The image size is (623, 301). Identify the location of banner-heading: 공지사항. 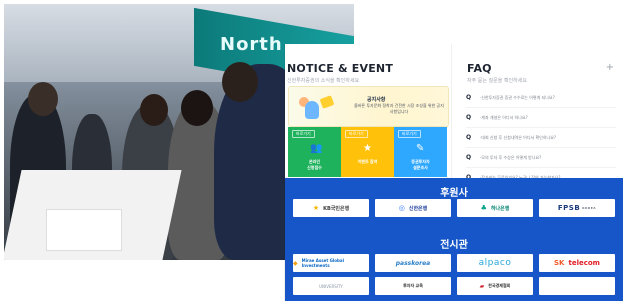
(376, 100).